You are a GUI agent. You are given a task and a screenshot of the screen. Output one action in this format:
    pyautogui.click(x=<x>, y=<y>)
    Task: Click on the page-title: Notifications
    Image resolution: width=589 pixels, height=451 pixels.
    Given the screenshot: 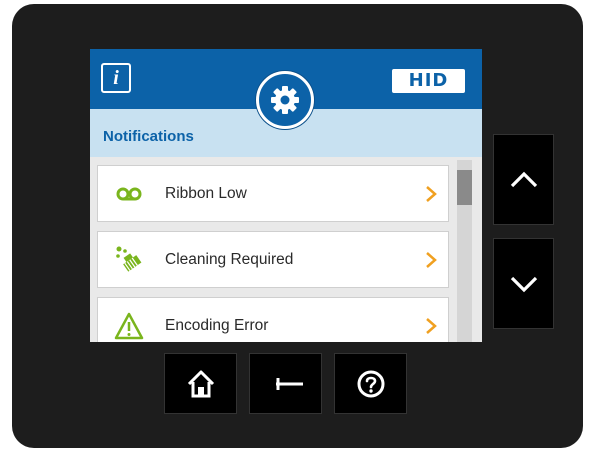 What is the action you would take?
    pyautogui.click(x=148, y=136)
    